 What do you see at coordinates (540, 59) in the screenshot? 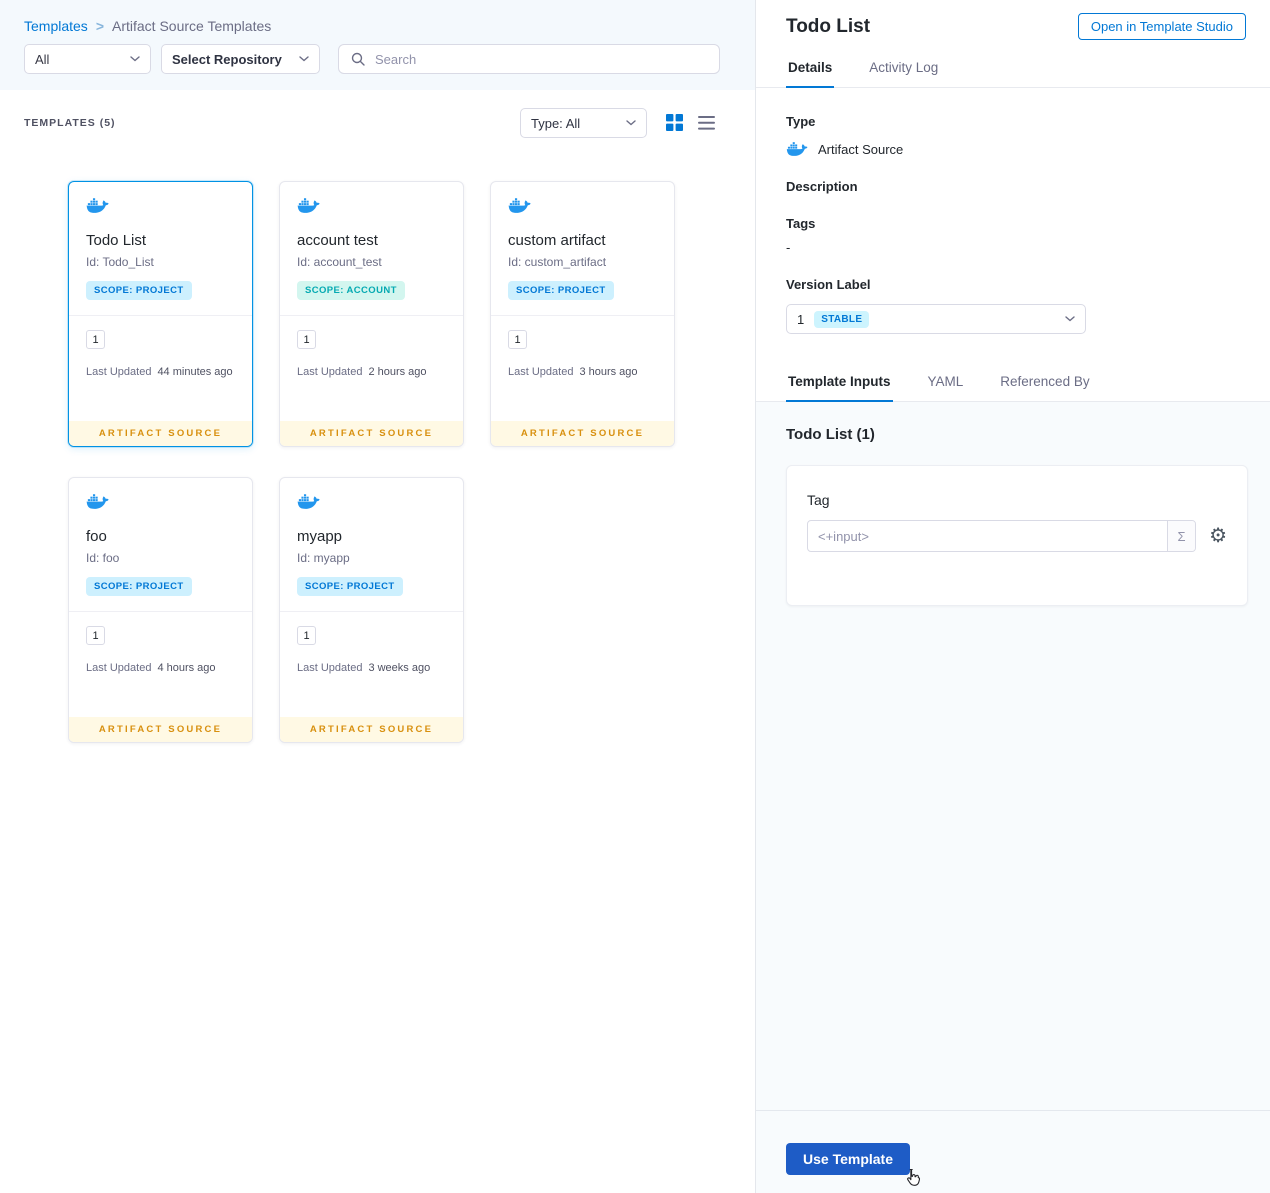
I see `search-input` at bounding box center [540, 59].